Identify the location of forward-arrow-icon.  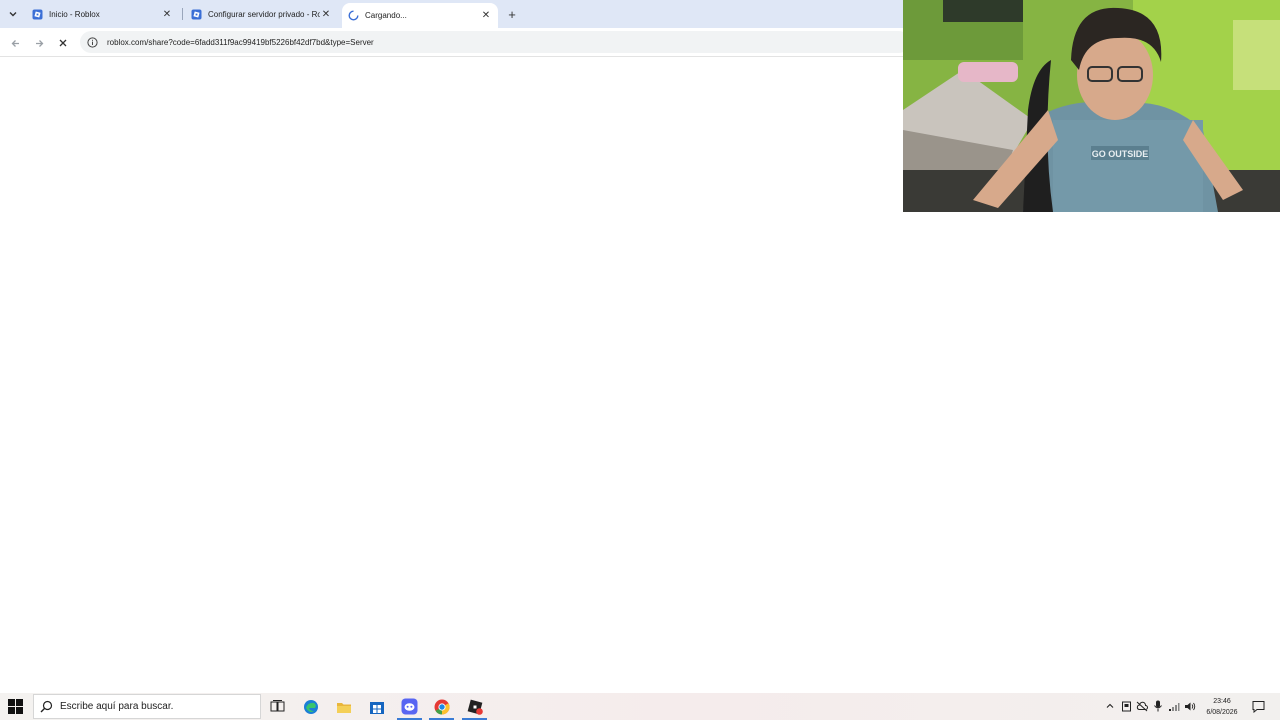
(39, 43).